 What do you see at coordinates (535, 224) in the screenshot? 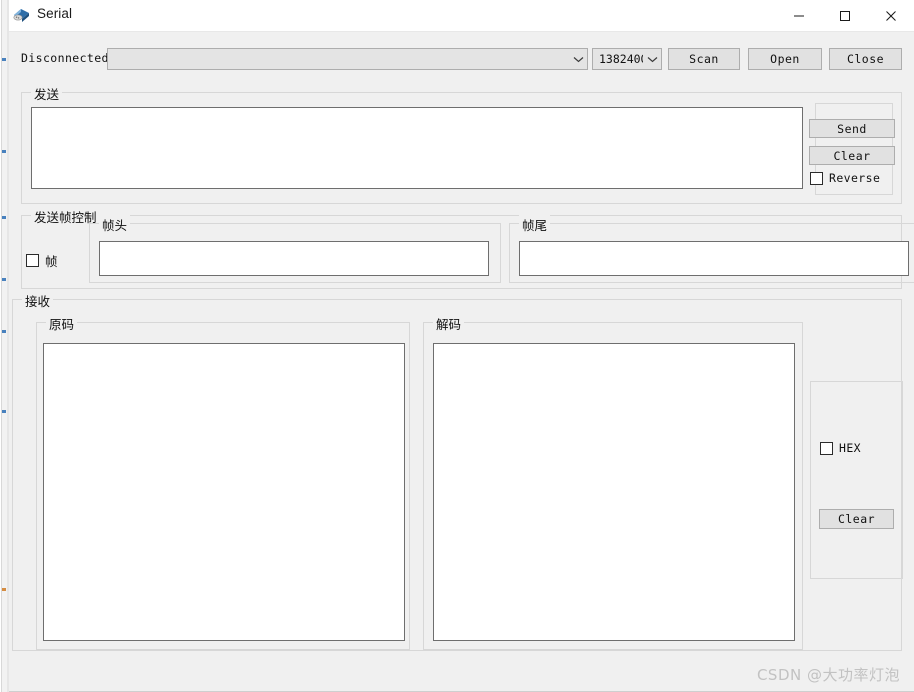
I see `frame-tail-title: 帧尾` at bounding box center [535, 224].